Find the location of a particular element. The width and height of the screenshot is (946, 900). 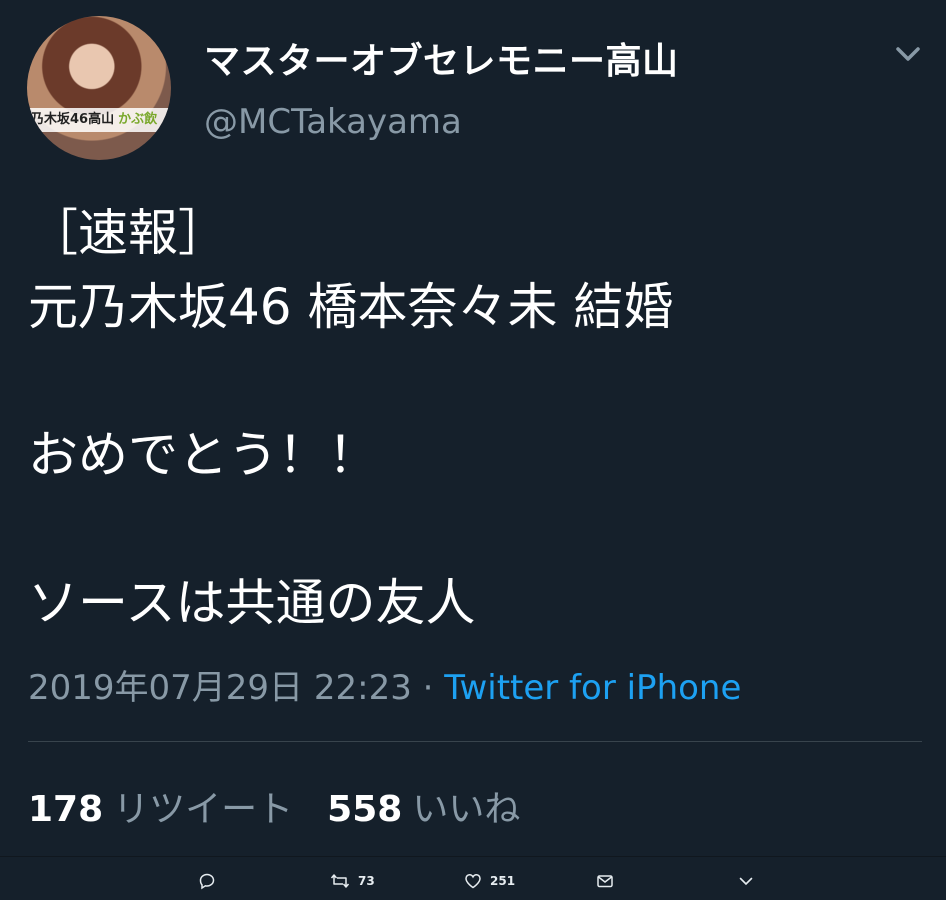

avatar-caption: 乃木坂46高山 かぶ飲 is located at coordinates (99, 120).